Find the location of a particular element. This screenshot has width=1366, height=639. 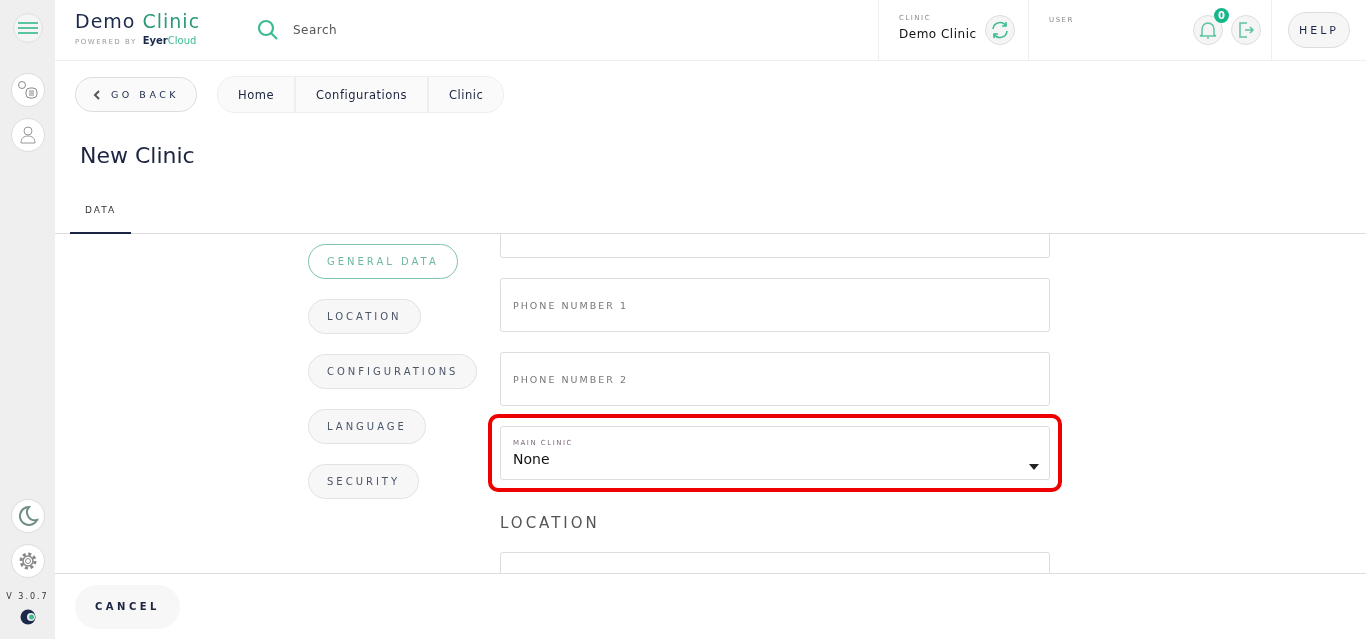

menu-icon is located at coordinates (27, 28).